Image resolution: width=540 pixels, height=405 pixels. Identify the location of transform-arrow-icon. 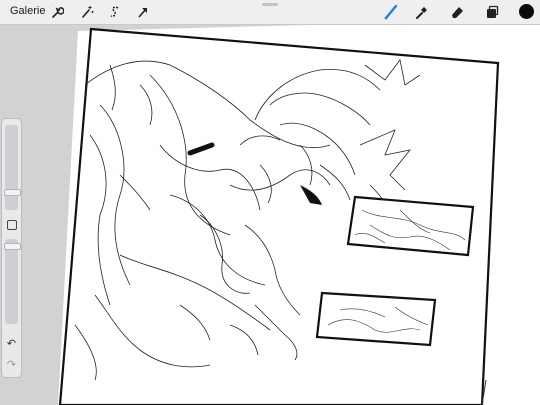
(143, 12).